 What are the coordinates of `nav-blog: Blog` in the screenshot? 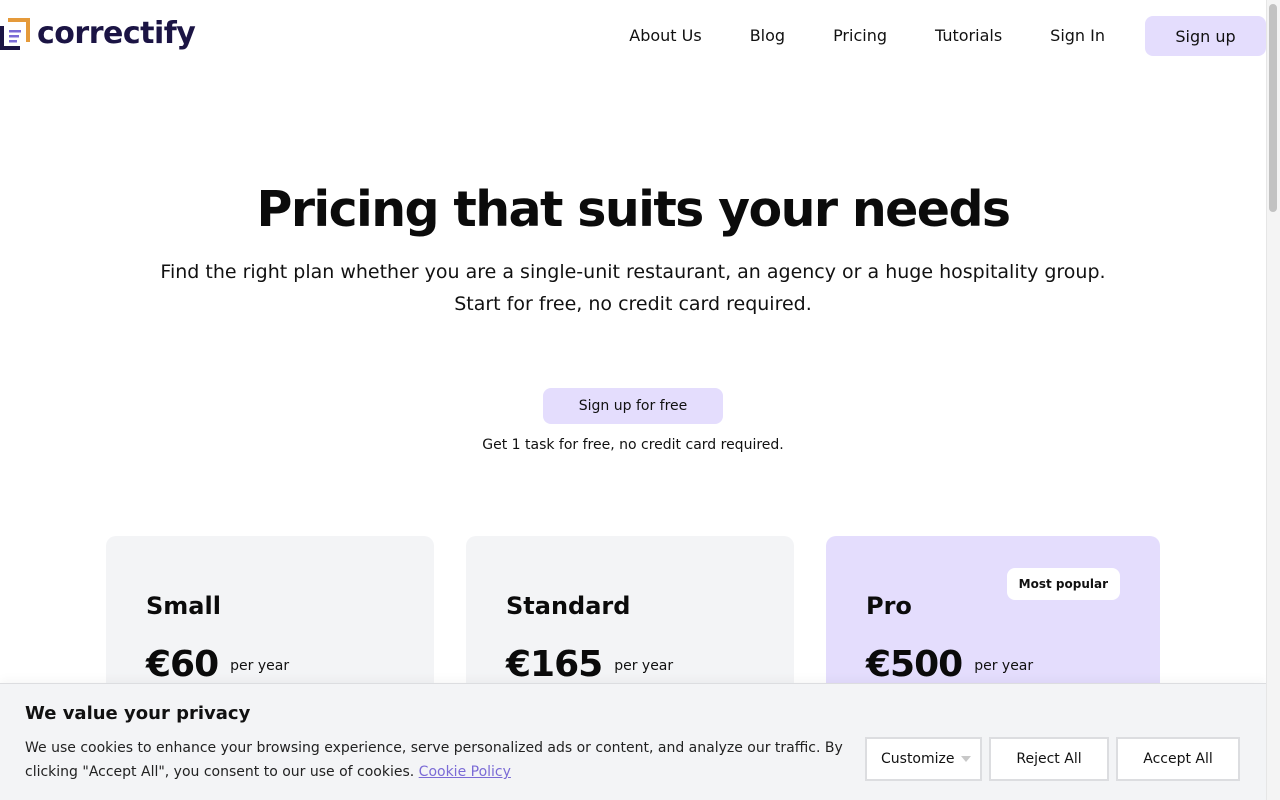 It's located at (767, 36).